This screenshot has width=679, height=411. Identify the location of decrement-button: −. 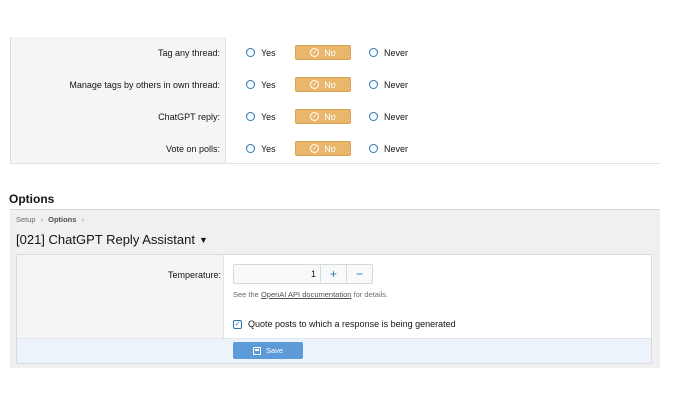
(360, 274).